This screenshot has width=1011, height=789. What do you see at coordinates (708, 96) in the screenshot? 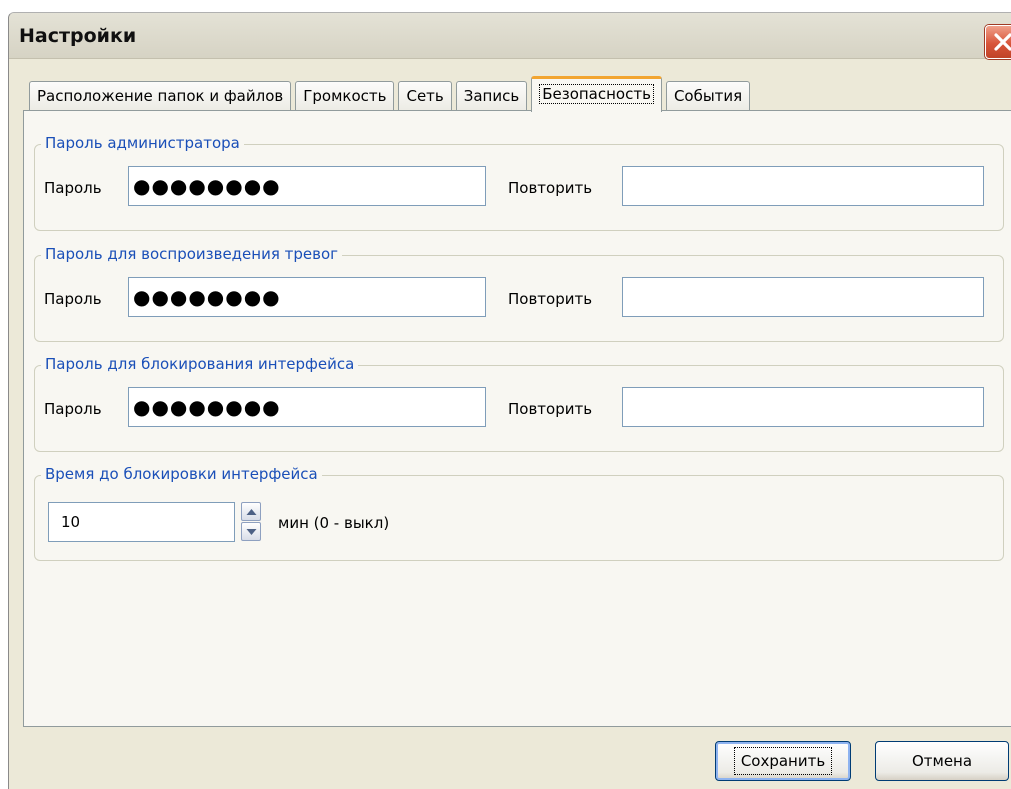
I see `tab-events: События` at bounding box center [708, 96].